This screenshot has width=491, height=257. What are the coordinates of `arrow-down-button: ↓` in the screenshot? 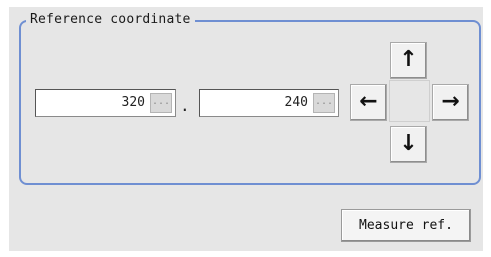 It's located at (408, 144).